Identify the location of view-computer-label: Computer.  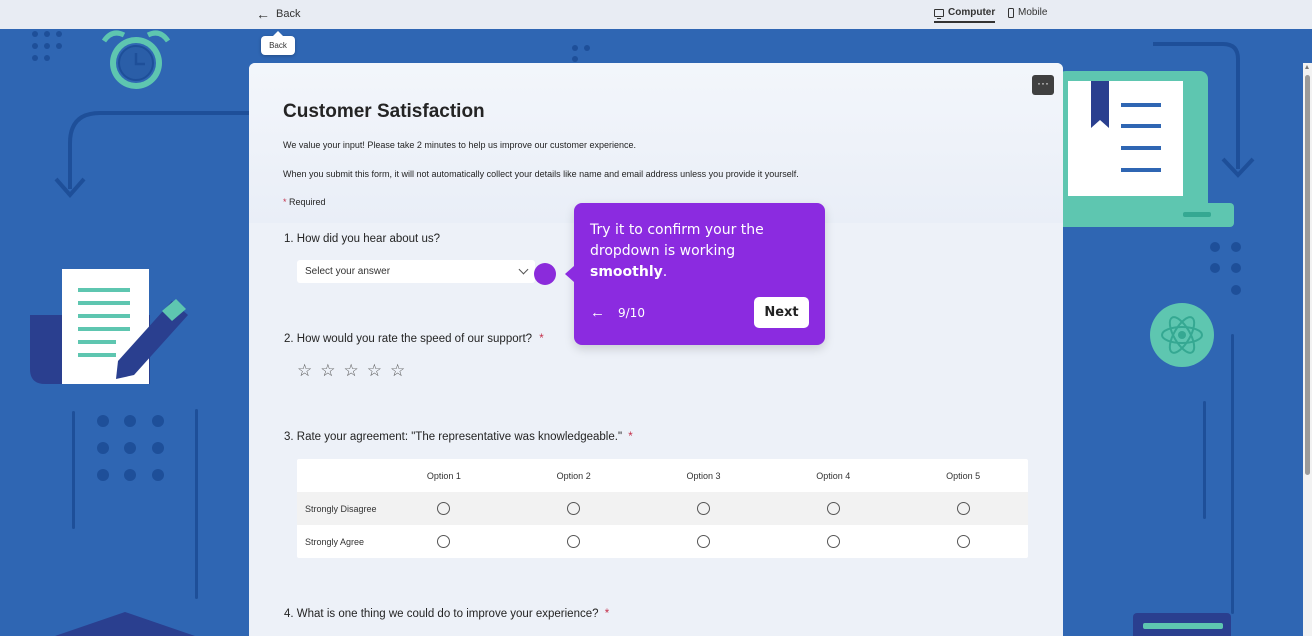
(972, 12).